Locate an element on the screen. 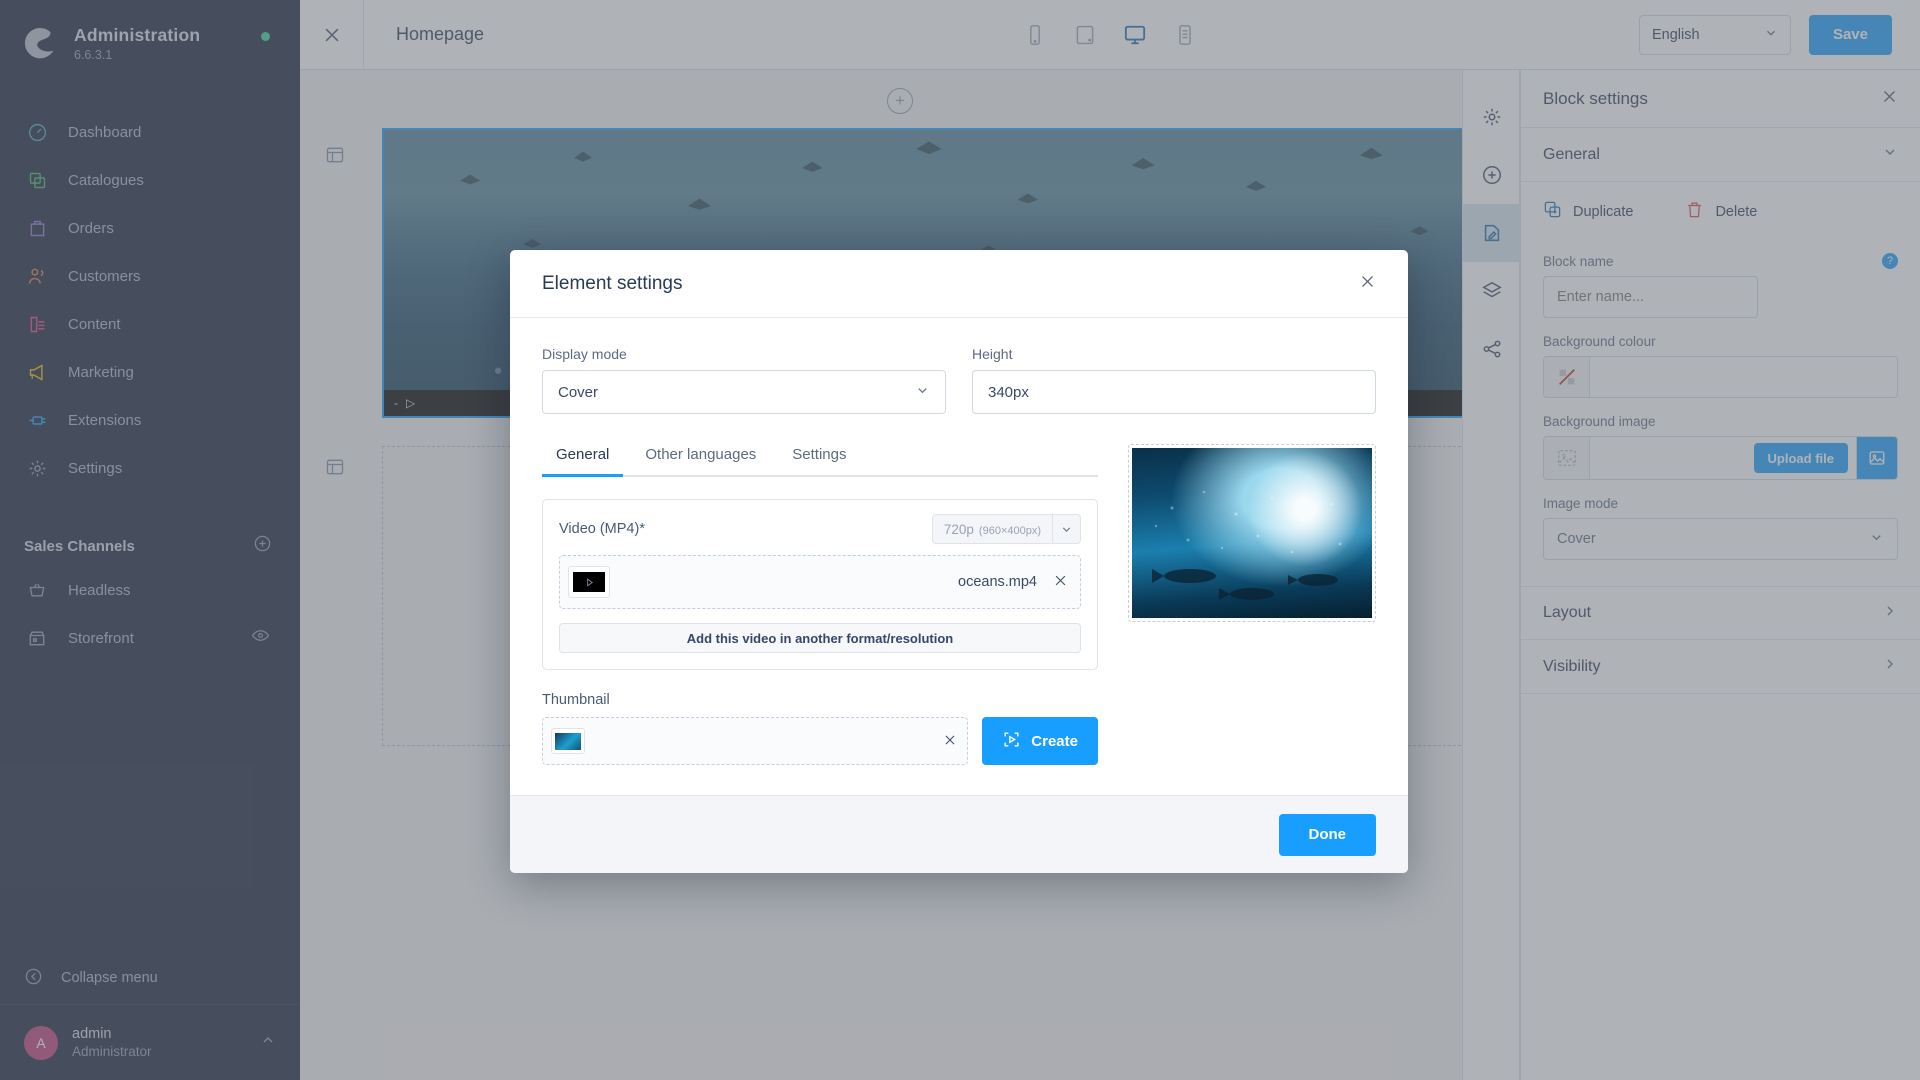  create-label: Create is located at coordinates (1054, 741).